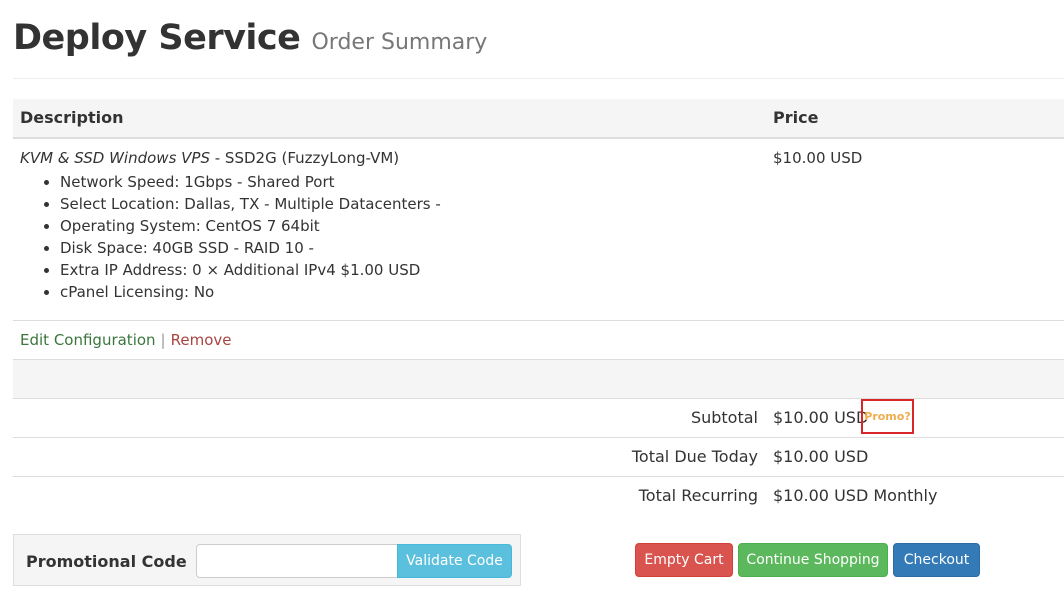 This screenshot has width=1064, height=592. What do you see at coordinates (887, 416) in the screenshot?
I see `promo-link: Promo?` at bounding box center [887, 416].